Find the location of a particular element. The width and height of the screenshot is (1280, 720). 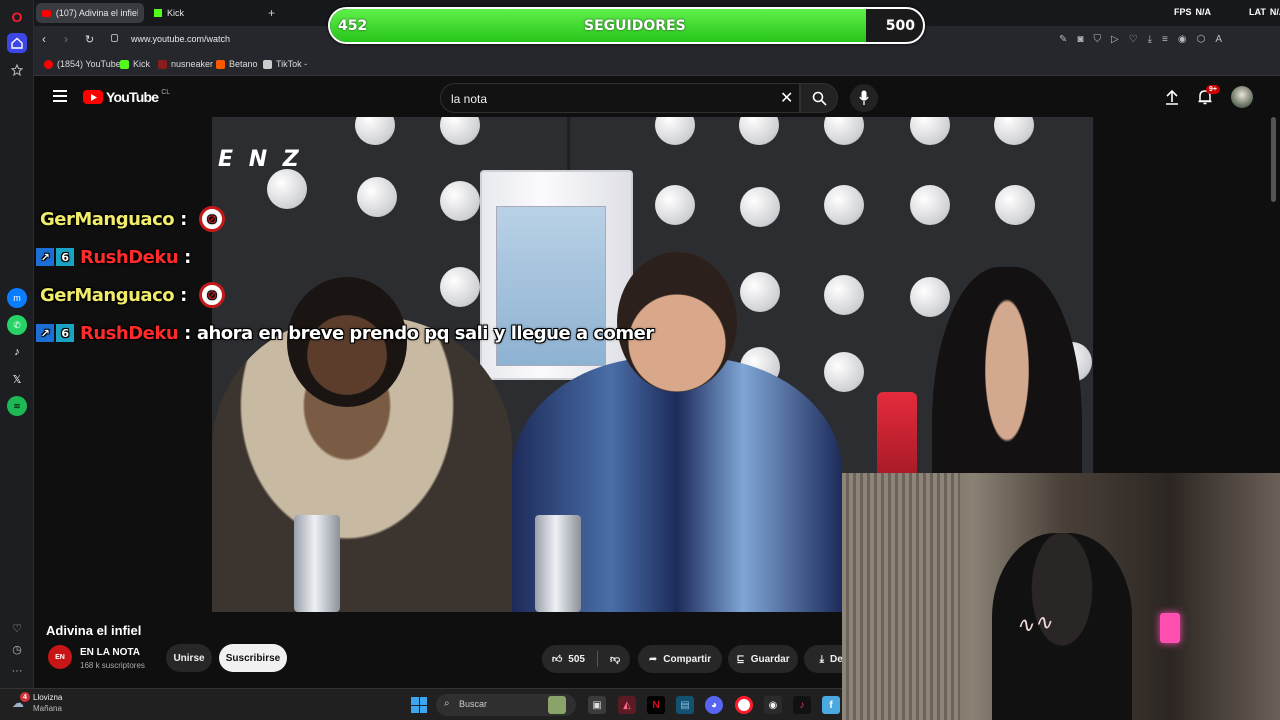

kick-favicon-icon is located at coordinates (158, 13).